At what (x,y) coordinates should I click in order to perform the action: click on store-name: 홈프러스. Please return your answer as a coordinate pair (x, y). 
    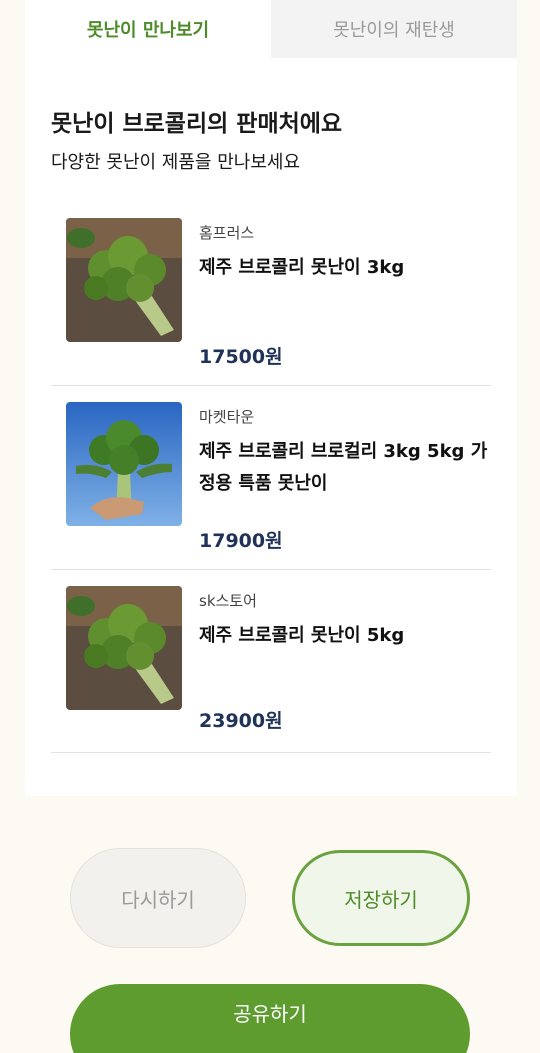
    Looking at the image, I should click on (227, 233).